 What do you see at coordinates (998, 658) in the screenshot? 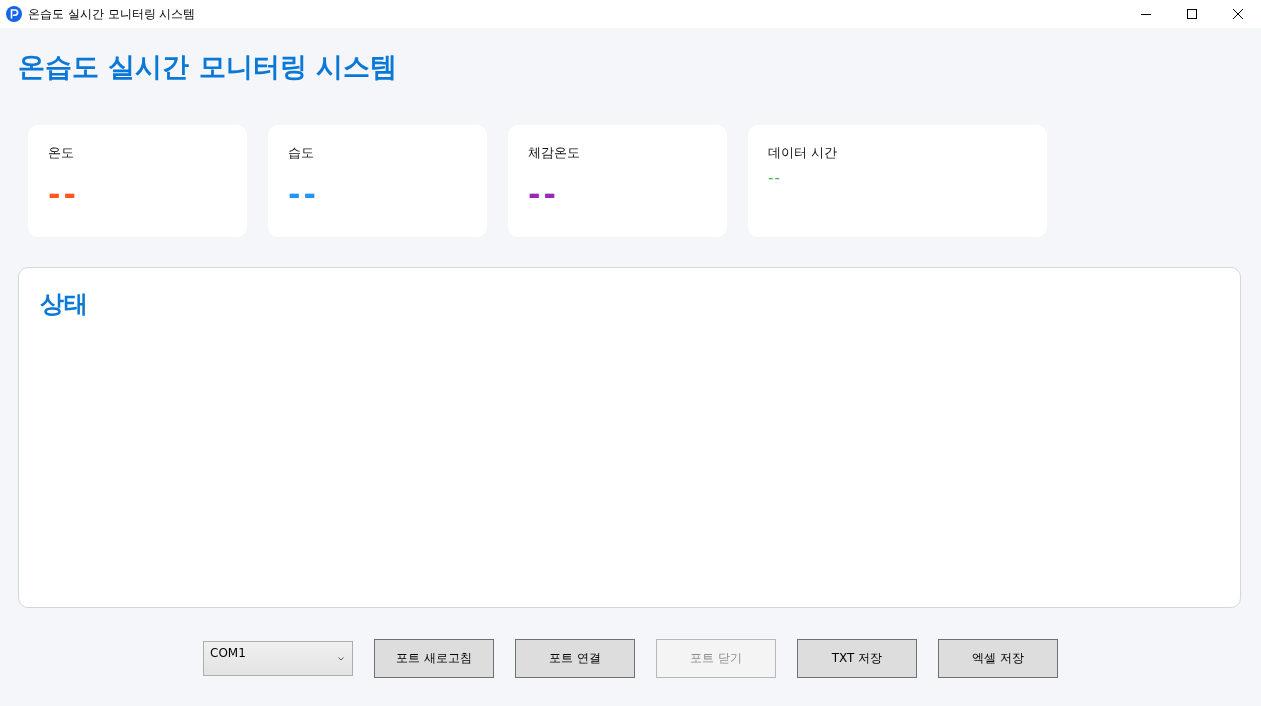
I see `action-button: 엑셀 저장` at bounding box center [998, 658].